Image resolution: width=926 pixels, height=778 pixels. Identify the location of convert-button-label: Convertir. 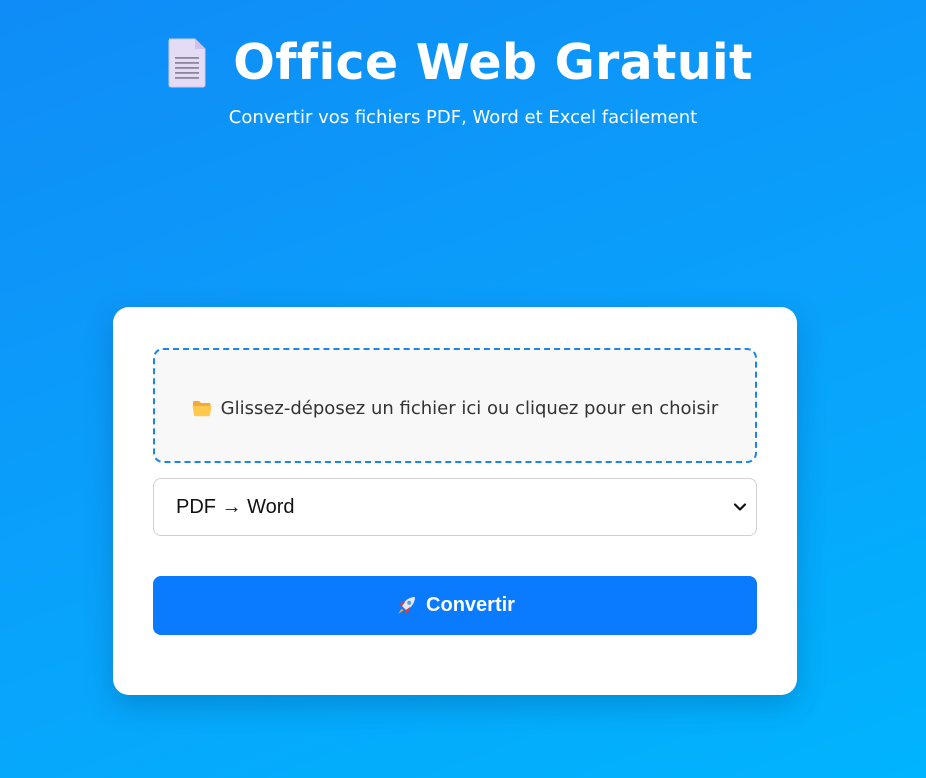
(470, 605).